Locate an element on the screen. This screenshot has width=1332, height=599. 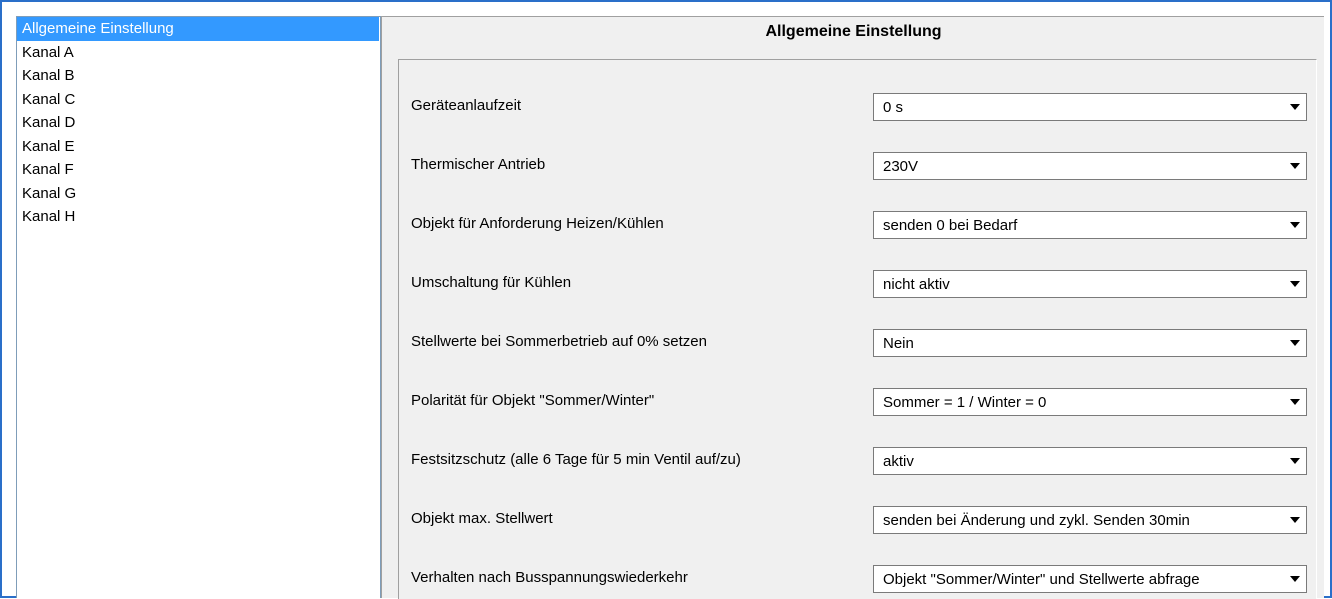
select-value: 0 s is located at coordinates (893, 107).